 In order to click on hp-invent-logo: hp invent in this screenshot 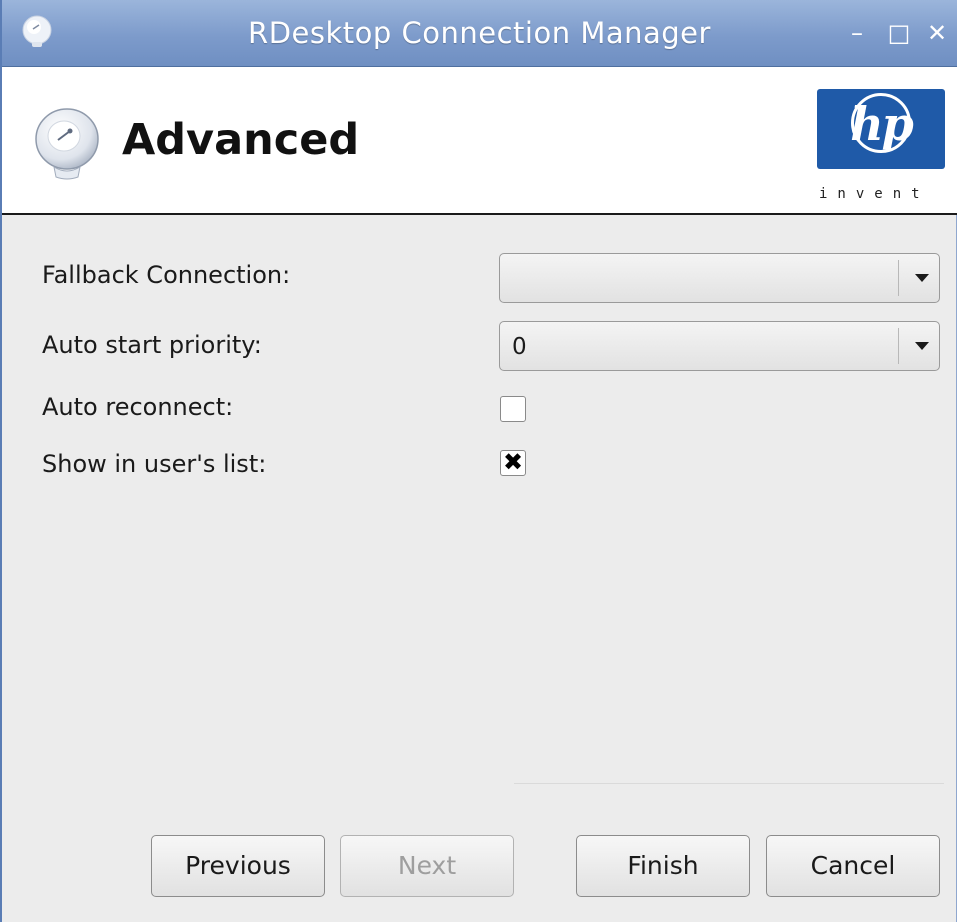, I will do `click(881, 146)`.